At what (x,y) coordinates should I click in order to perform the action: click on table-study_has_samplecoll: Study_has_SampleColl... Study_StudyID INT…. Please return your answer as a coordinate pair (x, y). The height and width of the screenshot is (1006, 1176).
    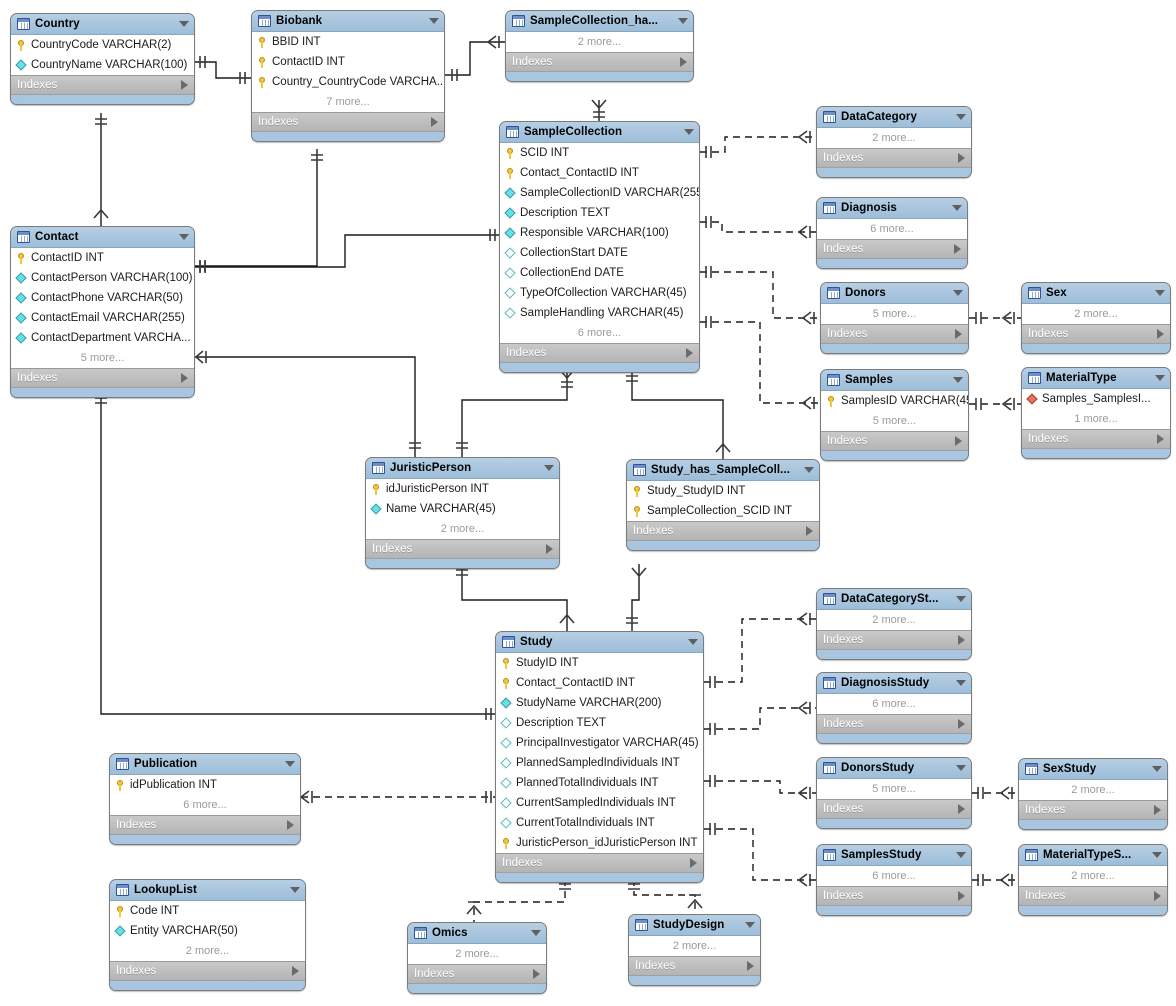
    Looking at the image, I should click on (723, 505).